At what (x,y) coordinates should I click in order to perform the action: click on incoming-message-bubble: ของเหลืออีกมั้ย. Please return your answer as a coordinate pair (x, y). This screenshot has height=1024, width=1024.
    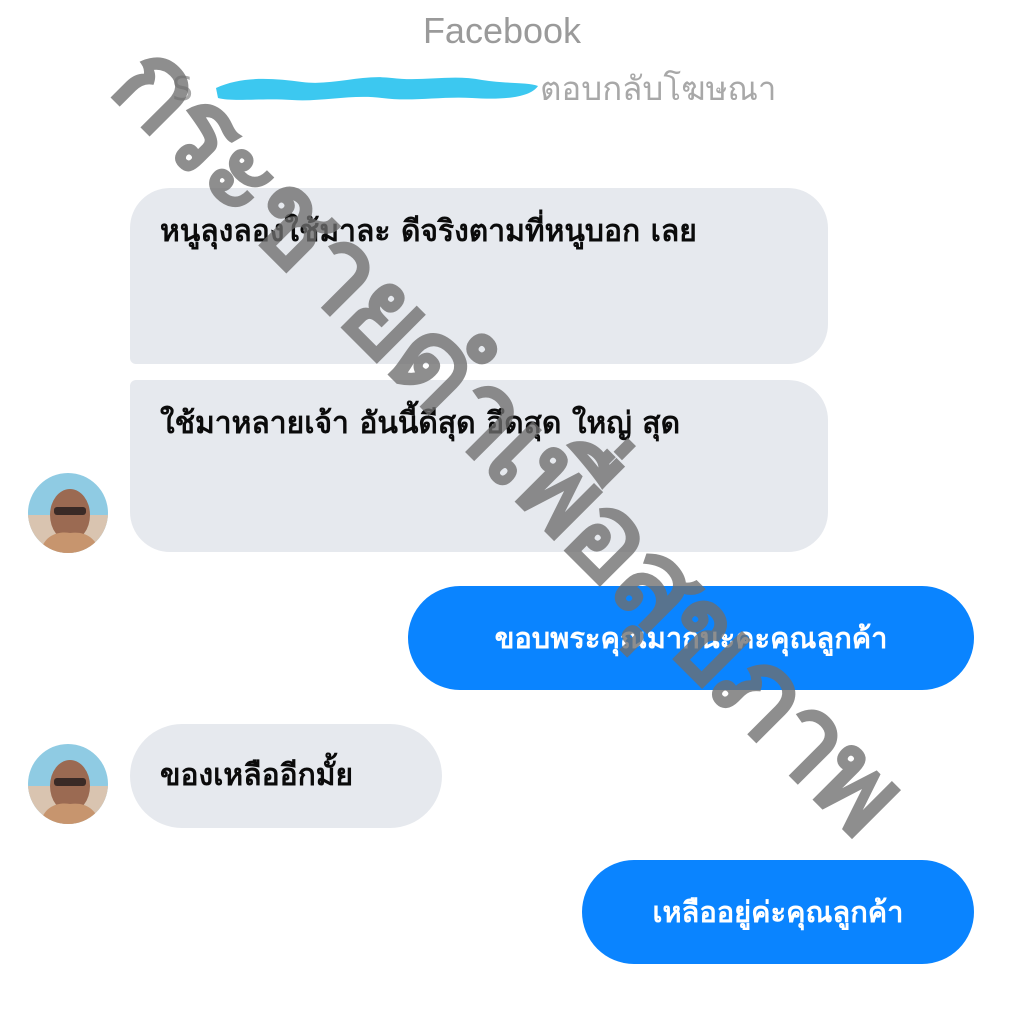
    Looking at the image, I should click on (286, 776).